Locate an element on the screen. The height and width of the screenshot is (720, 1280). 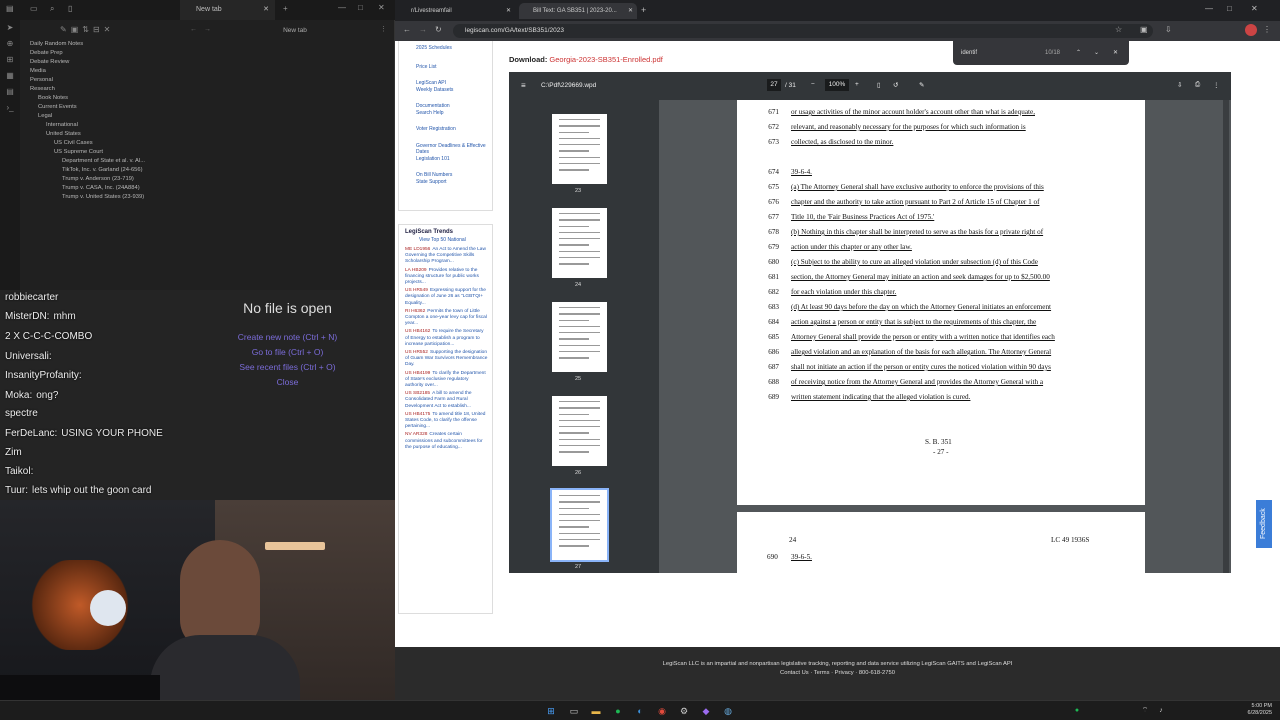
tree-item: US Civil Cases is located at coordinates (100, 143).